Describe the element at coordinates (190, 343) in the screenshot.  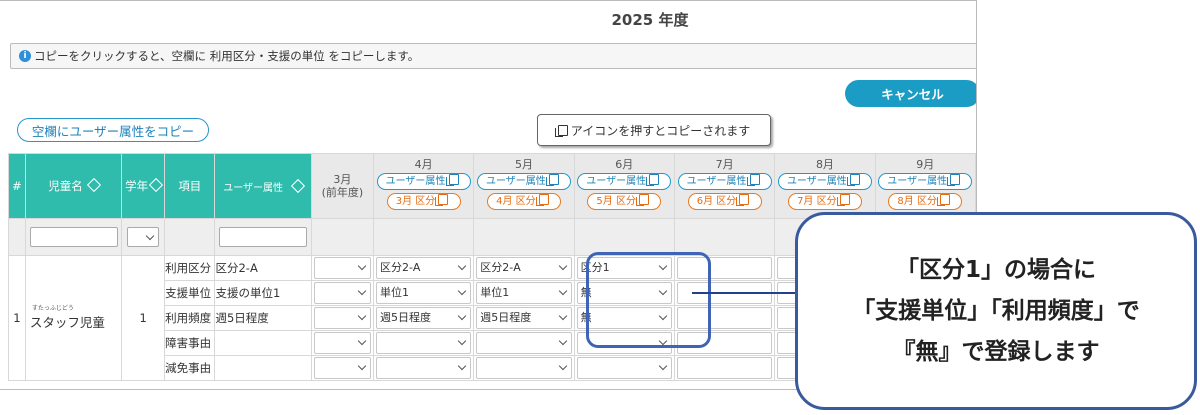
I see `item-label: 障害事由` at that location.